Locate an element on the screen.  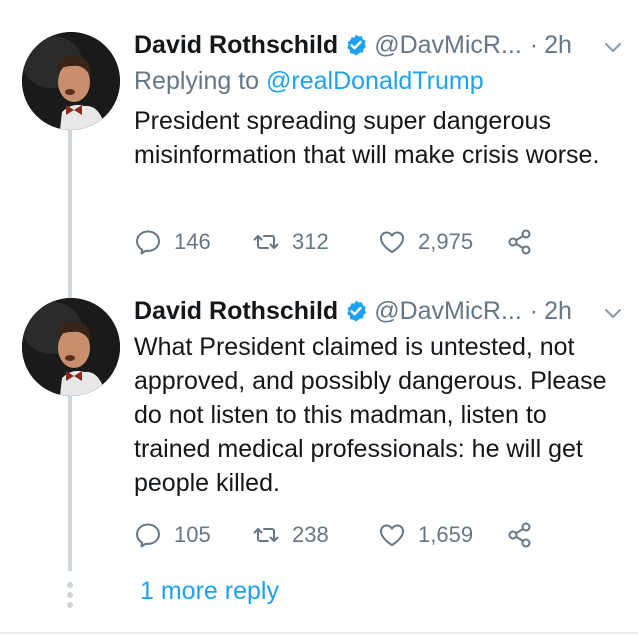
retweet-count: 312 is located at coordinates (310, 241).